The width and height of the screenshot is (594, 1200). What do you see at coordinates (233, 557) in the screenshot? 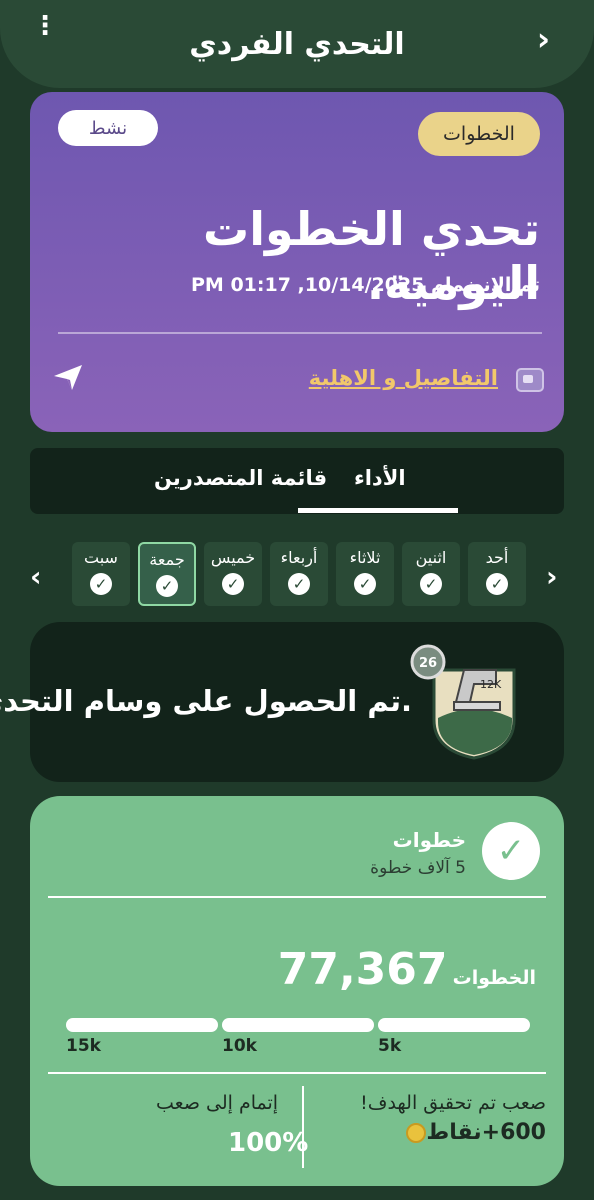
I see `day-label: خميس` at bounding box center [233, 557].